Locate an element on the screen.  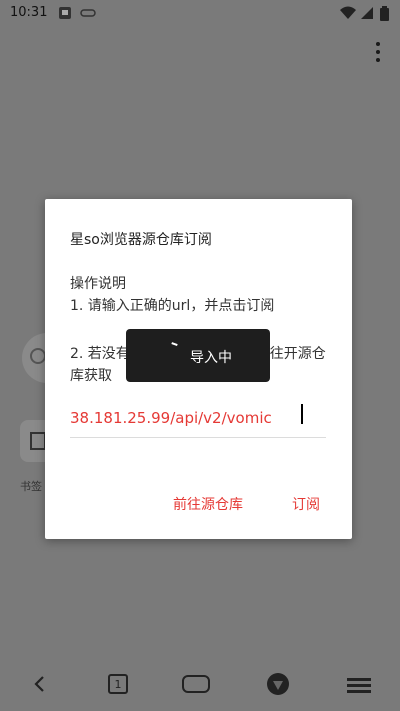
loading-toast: 导入中 is located at coordinates (198, 355).